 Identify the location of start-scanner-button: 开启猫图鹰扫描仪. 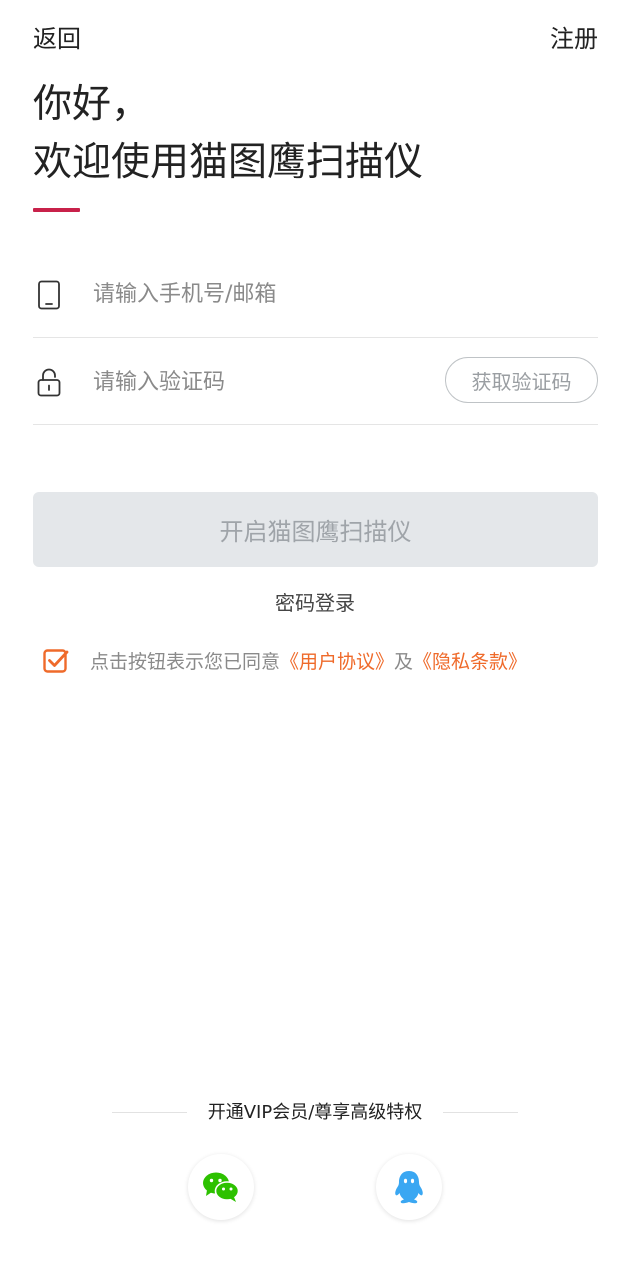
(315, 529).